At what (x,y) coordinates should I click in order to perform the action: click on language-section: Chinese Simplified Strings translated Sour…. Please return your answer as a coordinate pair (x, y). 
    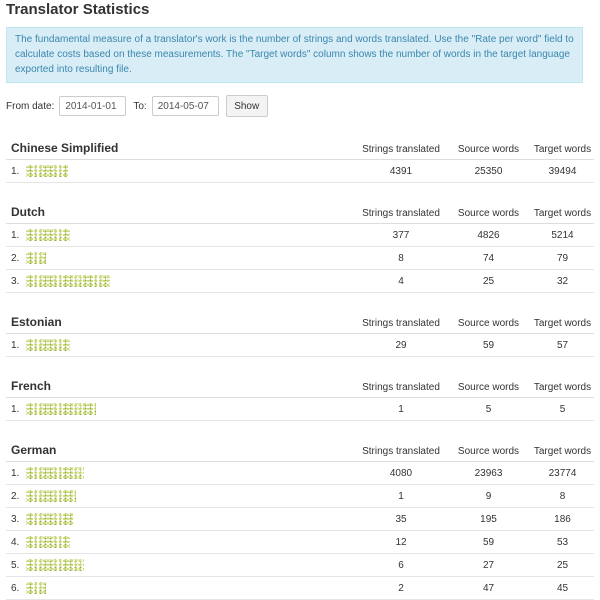
    Looking at the image, I should click on (300, 158).